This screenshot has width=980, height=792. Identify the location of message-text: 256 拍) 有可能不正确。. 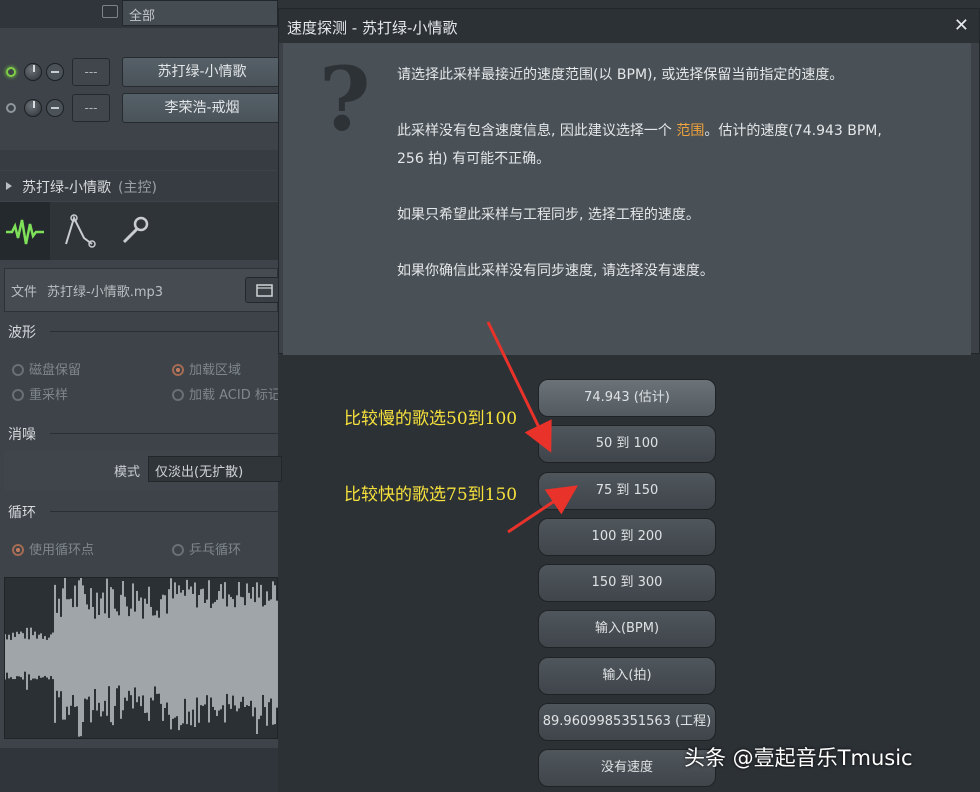
(474, 159).